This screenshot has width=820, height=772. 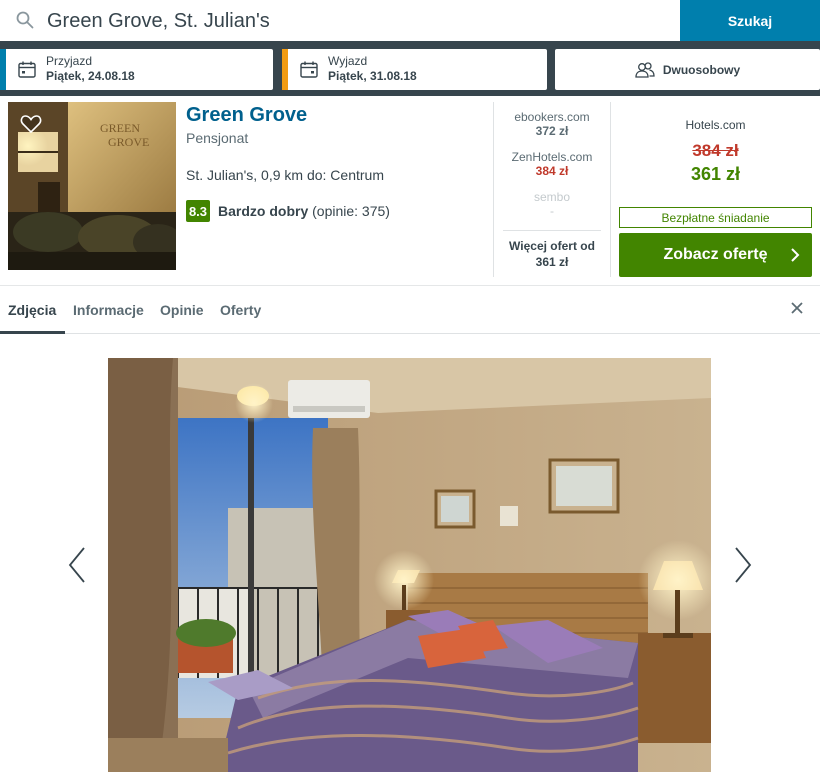 What do you see at coordinates (715, 125) in the screenshot?
I see `best-deal-site: Hotels.com` at bounding box center [715, 125].